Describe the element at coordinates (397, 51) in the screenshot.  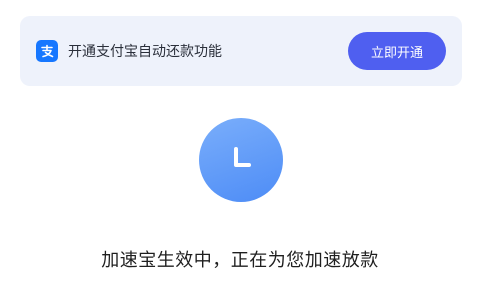
I see `activate-now-button: 立即开通` at that location.